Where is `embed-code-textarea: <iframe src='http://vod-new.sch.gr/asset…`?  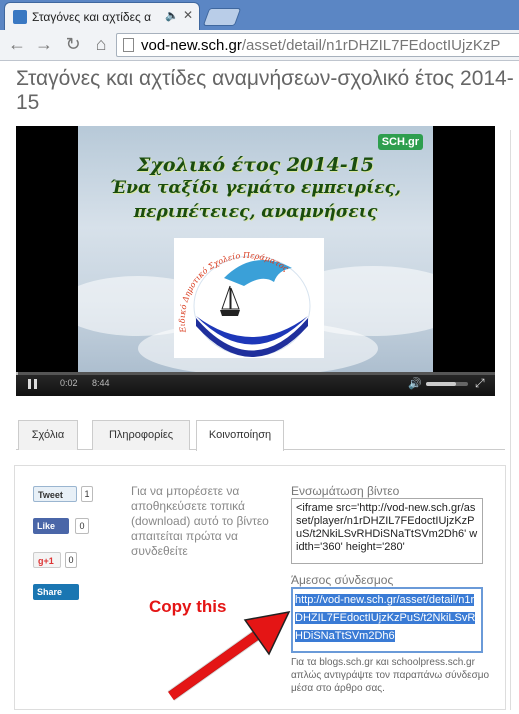
embed-code-textarea: <iframe src='http://vod-new.sch.gr/asset… is located at coordinates (387, 531).